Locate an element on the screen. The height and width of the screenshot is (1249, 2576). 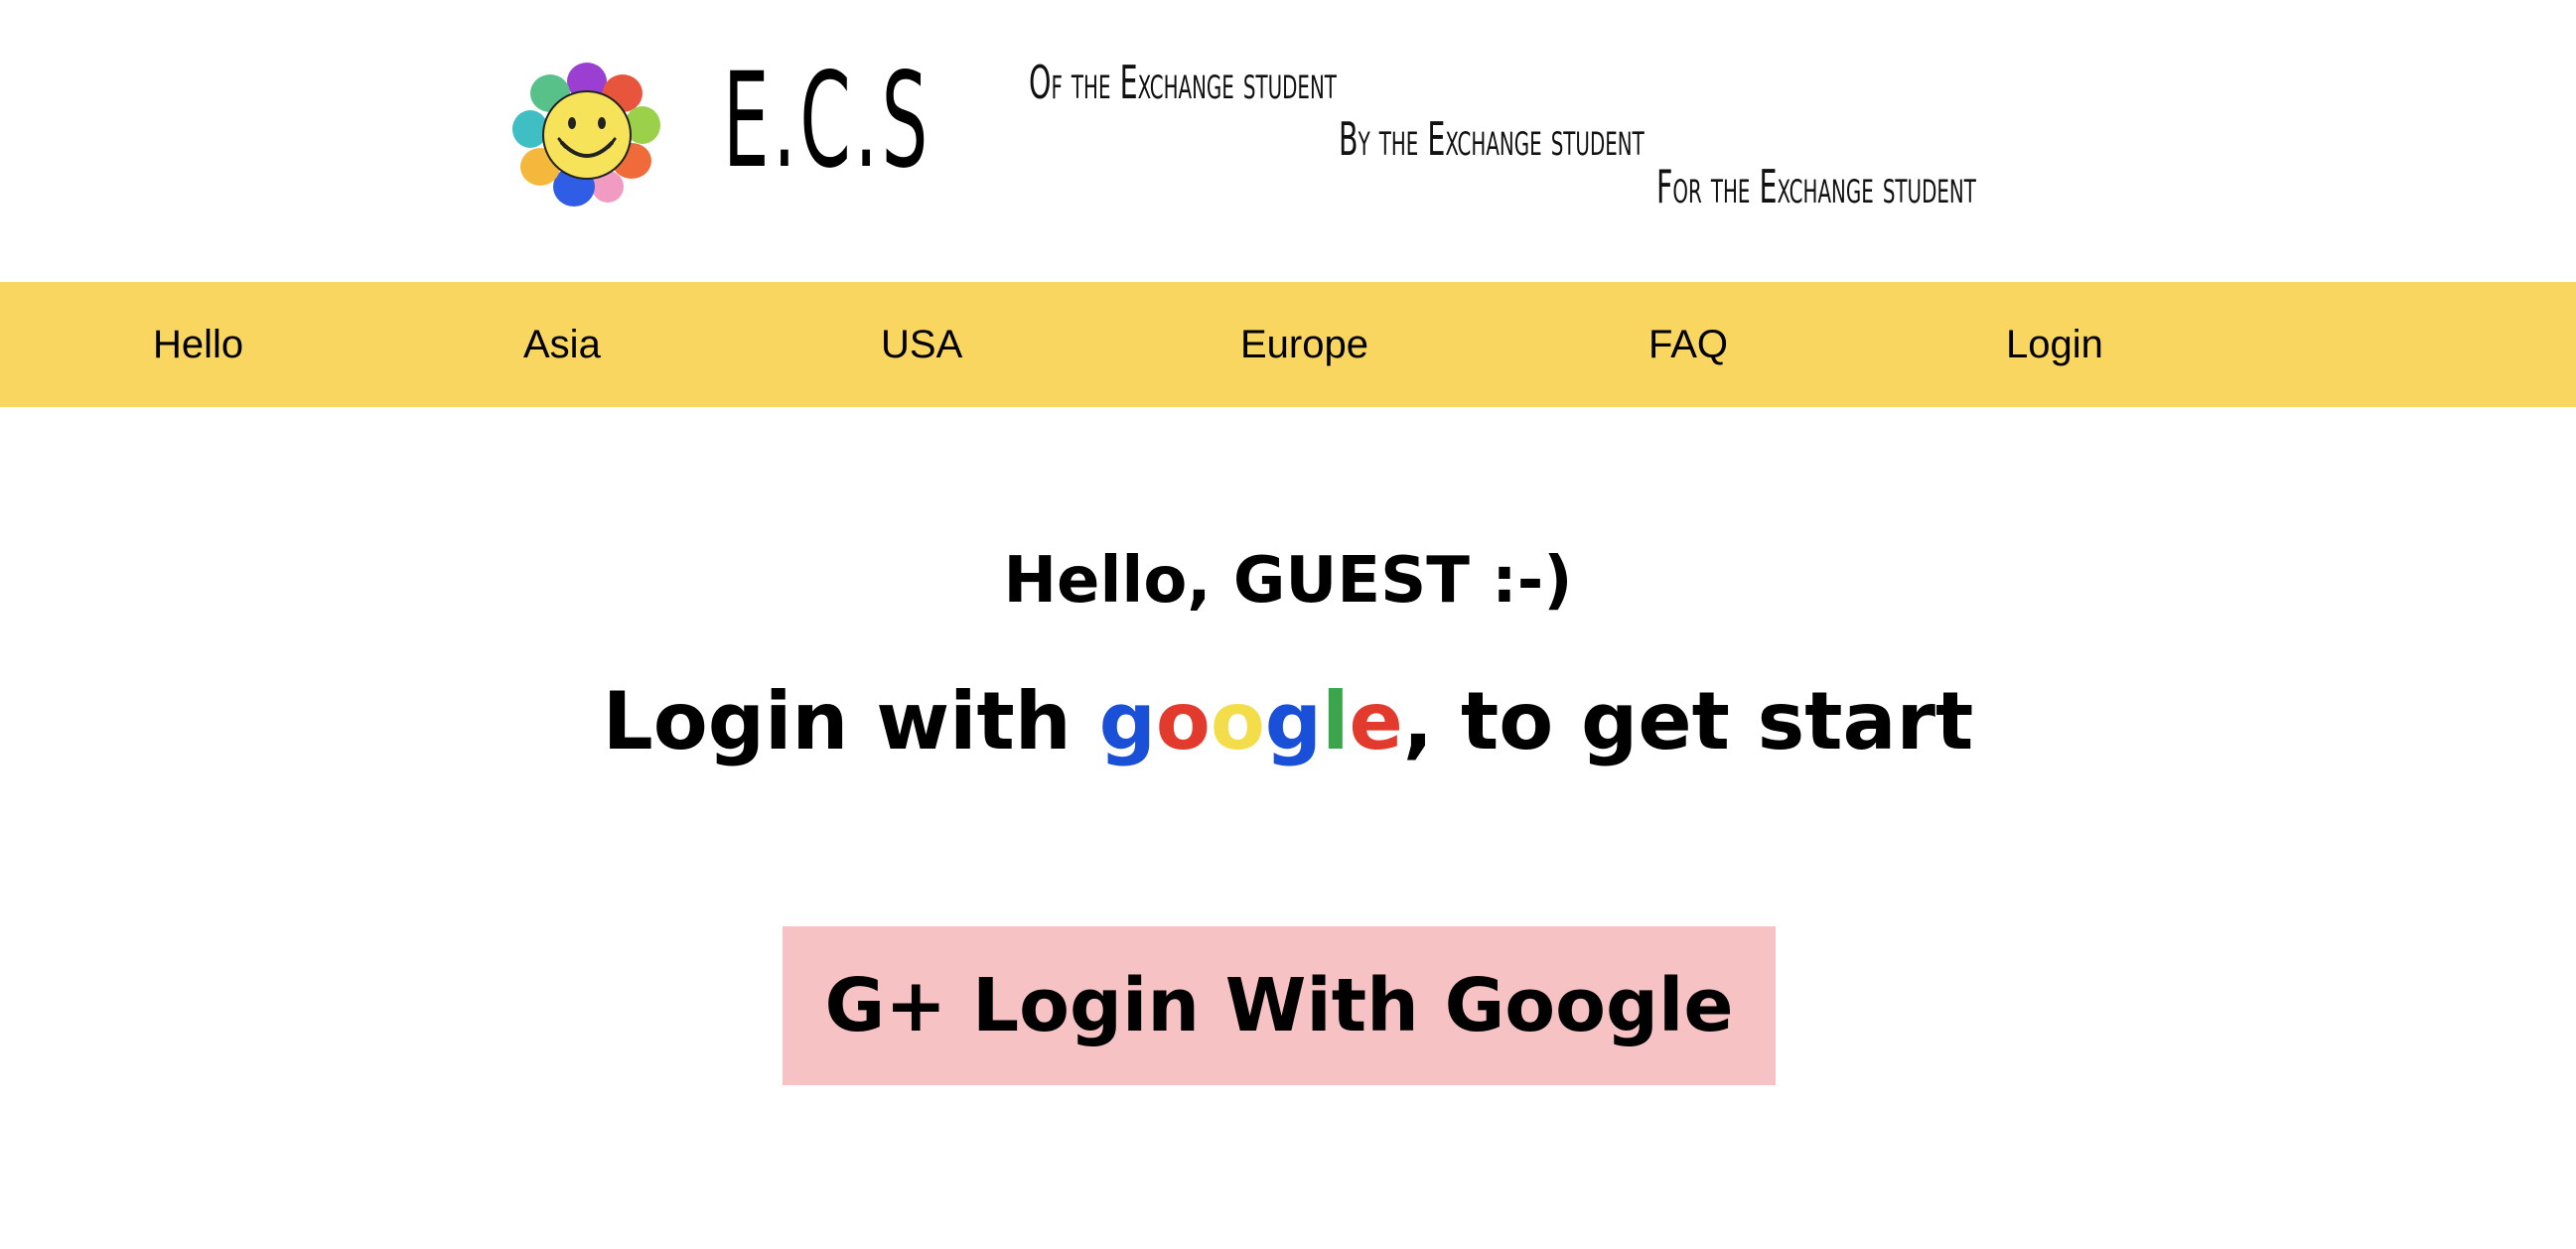
main-nav: Hello Asia USA Europe FAQ Login is located at coordinates (1288, 345).